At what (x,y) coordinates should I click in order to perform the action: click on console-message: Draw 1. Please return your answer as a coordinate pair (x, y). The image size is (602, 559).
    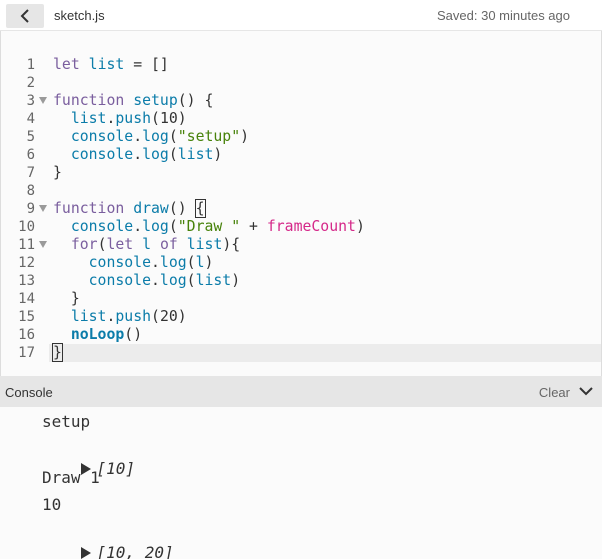
    Looking at the image, I should click on (71, 477).